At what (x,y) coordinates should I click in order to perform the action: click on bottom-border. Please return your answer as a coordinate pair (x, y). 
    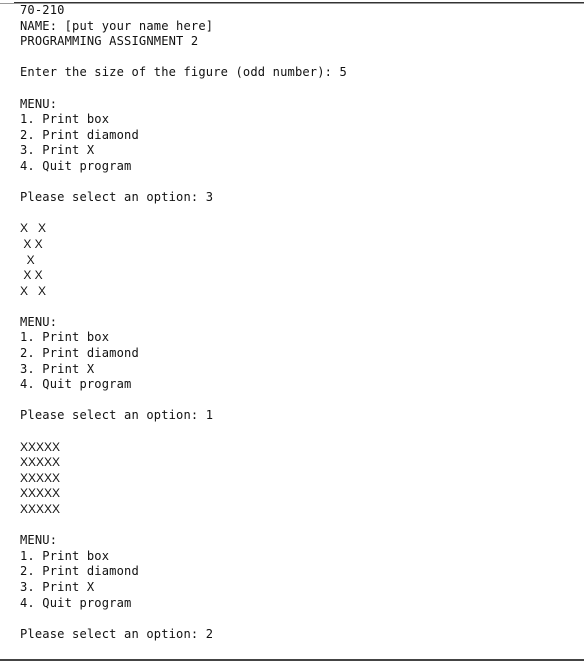
    Looking at the image, I should click on (292, 660).